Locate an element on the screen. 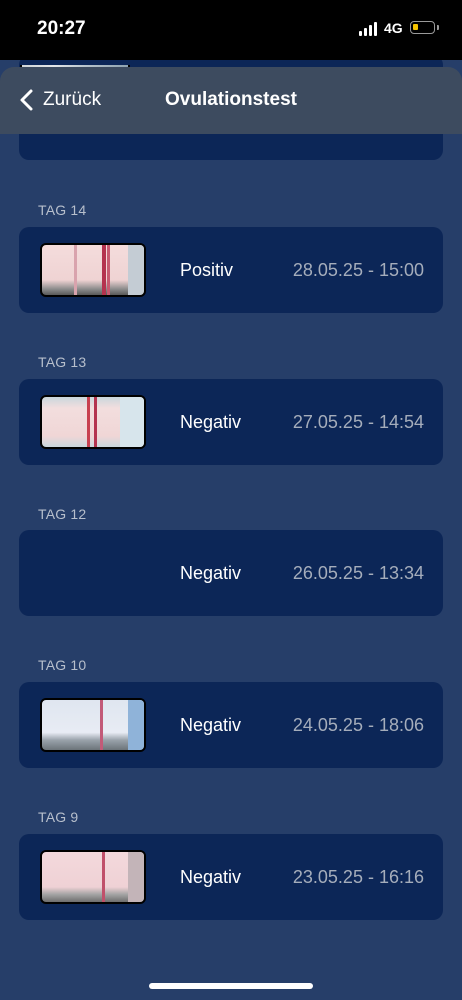  day-label: TAG 10 is located at coordinates (62, 665).